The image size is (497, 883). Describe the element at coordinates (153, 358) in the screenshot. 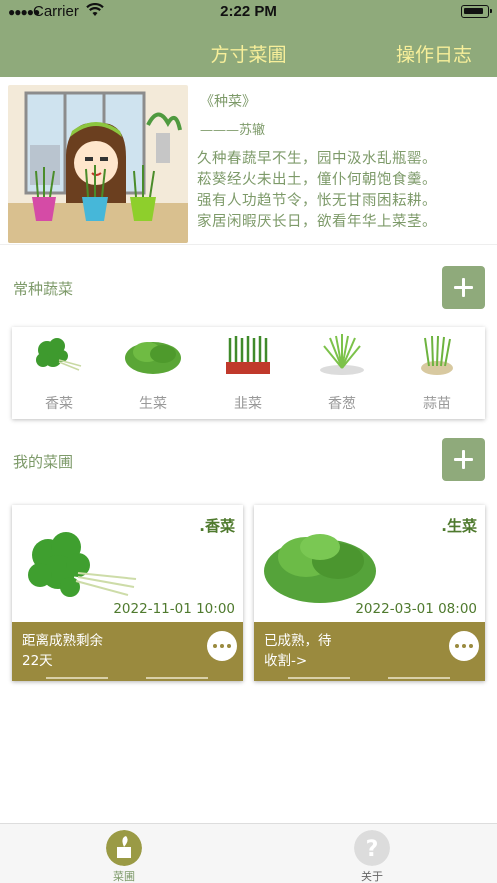

I see `lettuce-icon` at that location.